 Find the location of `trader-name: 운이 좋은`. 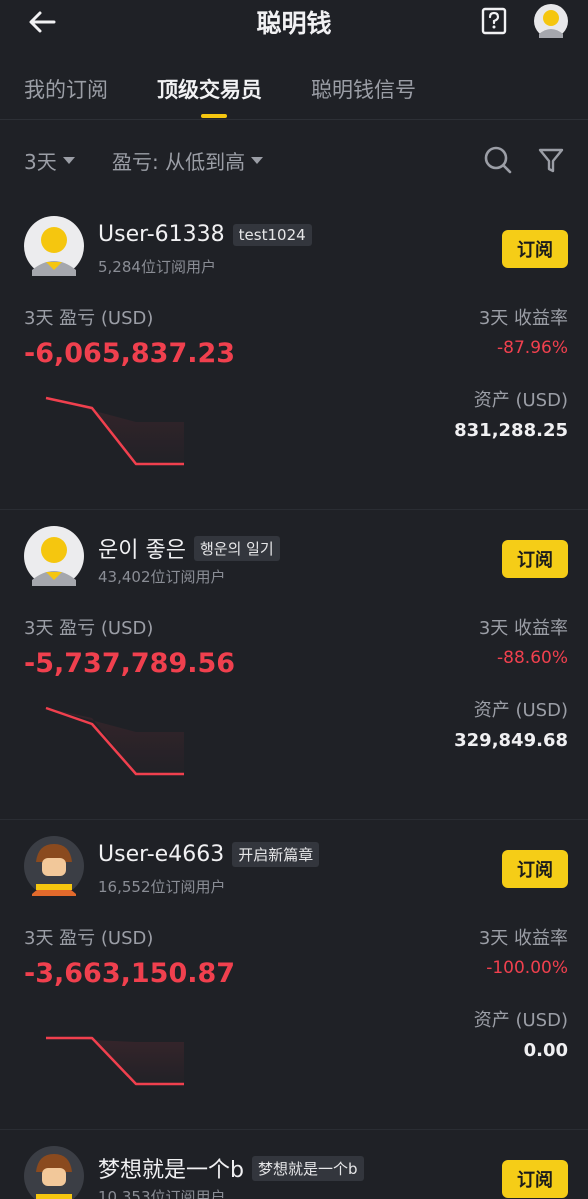

trader-name: 운이 좋은 is located at coordinates (142, 550).